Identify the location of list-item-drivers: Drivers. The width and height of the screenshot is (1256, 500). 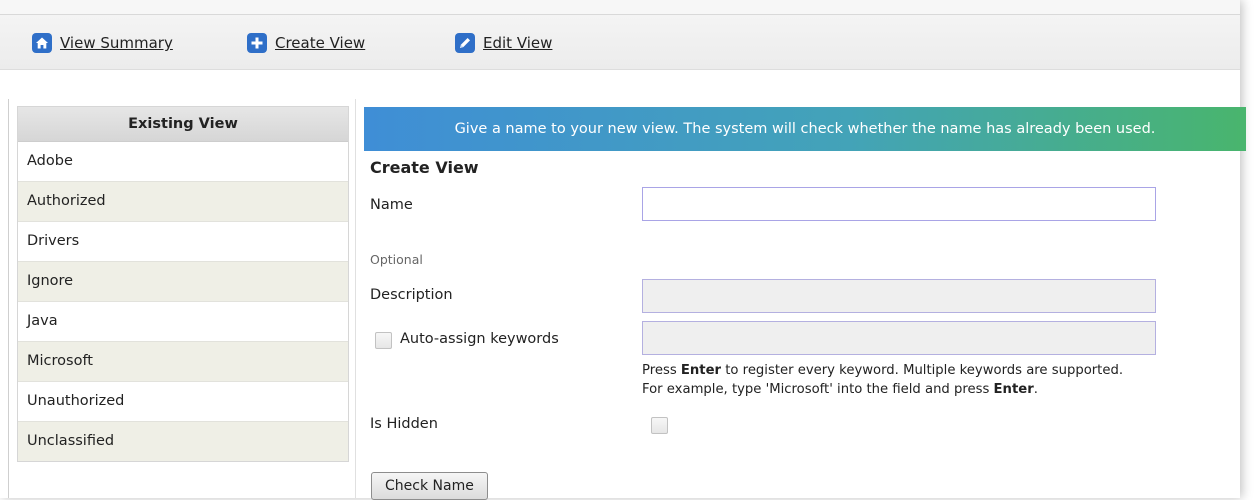
(183, 242).